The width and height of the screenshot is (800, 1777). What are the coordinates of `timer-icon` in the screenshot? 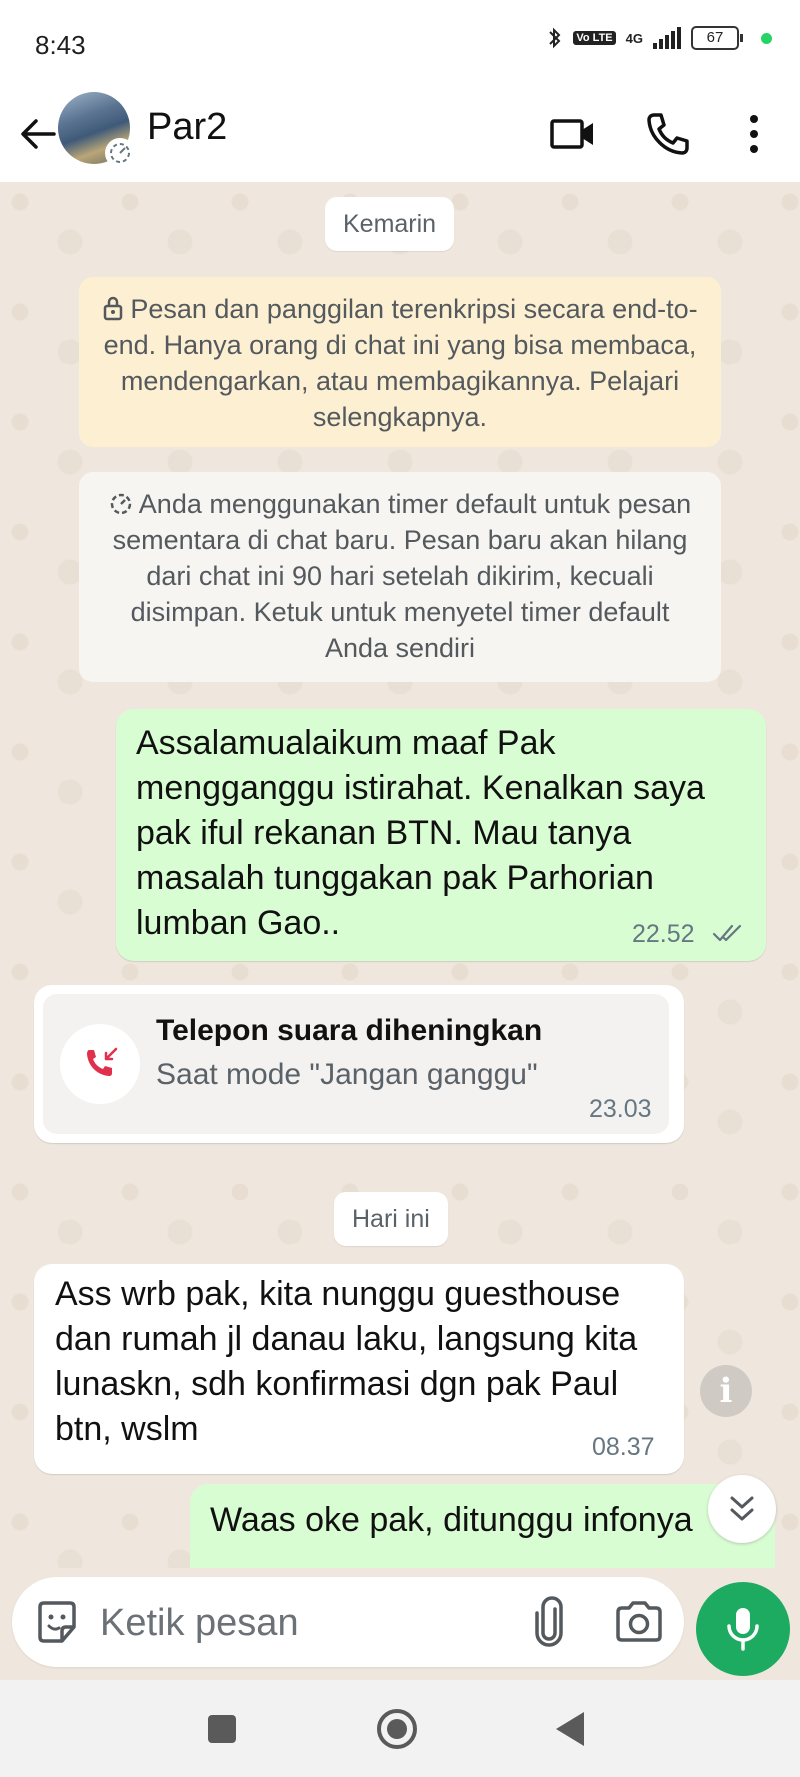 It's located at (121, 504).